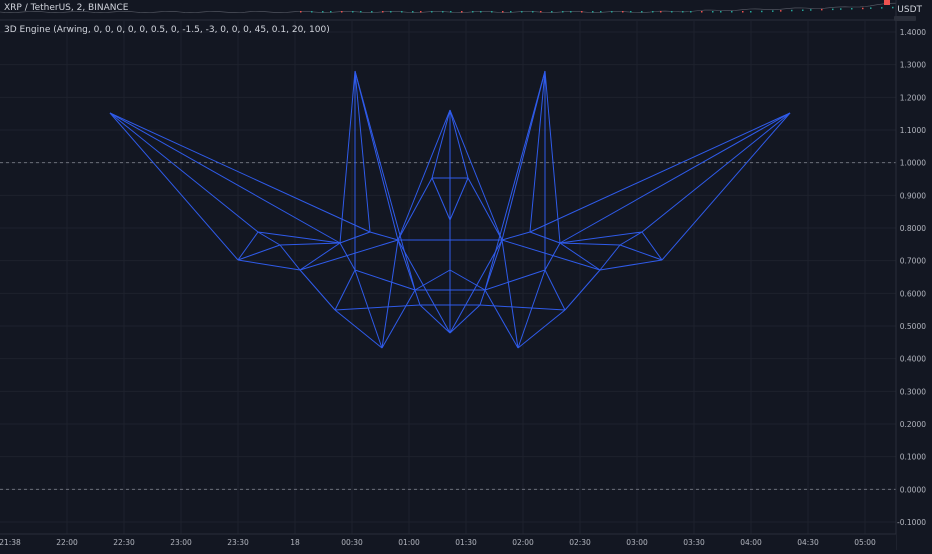 This screenshot has width=932, height=554. What do you see at coordinates (523, 542) in the screenshot?
I see `time-tick-label: 02:00` at bounding box center [523, 542].